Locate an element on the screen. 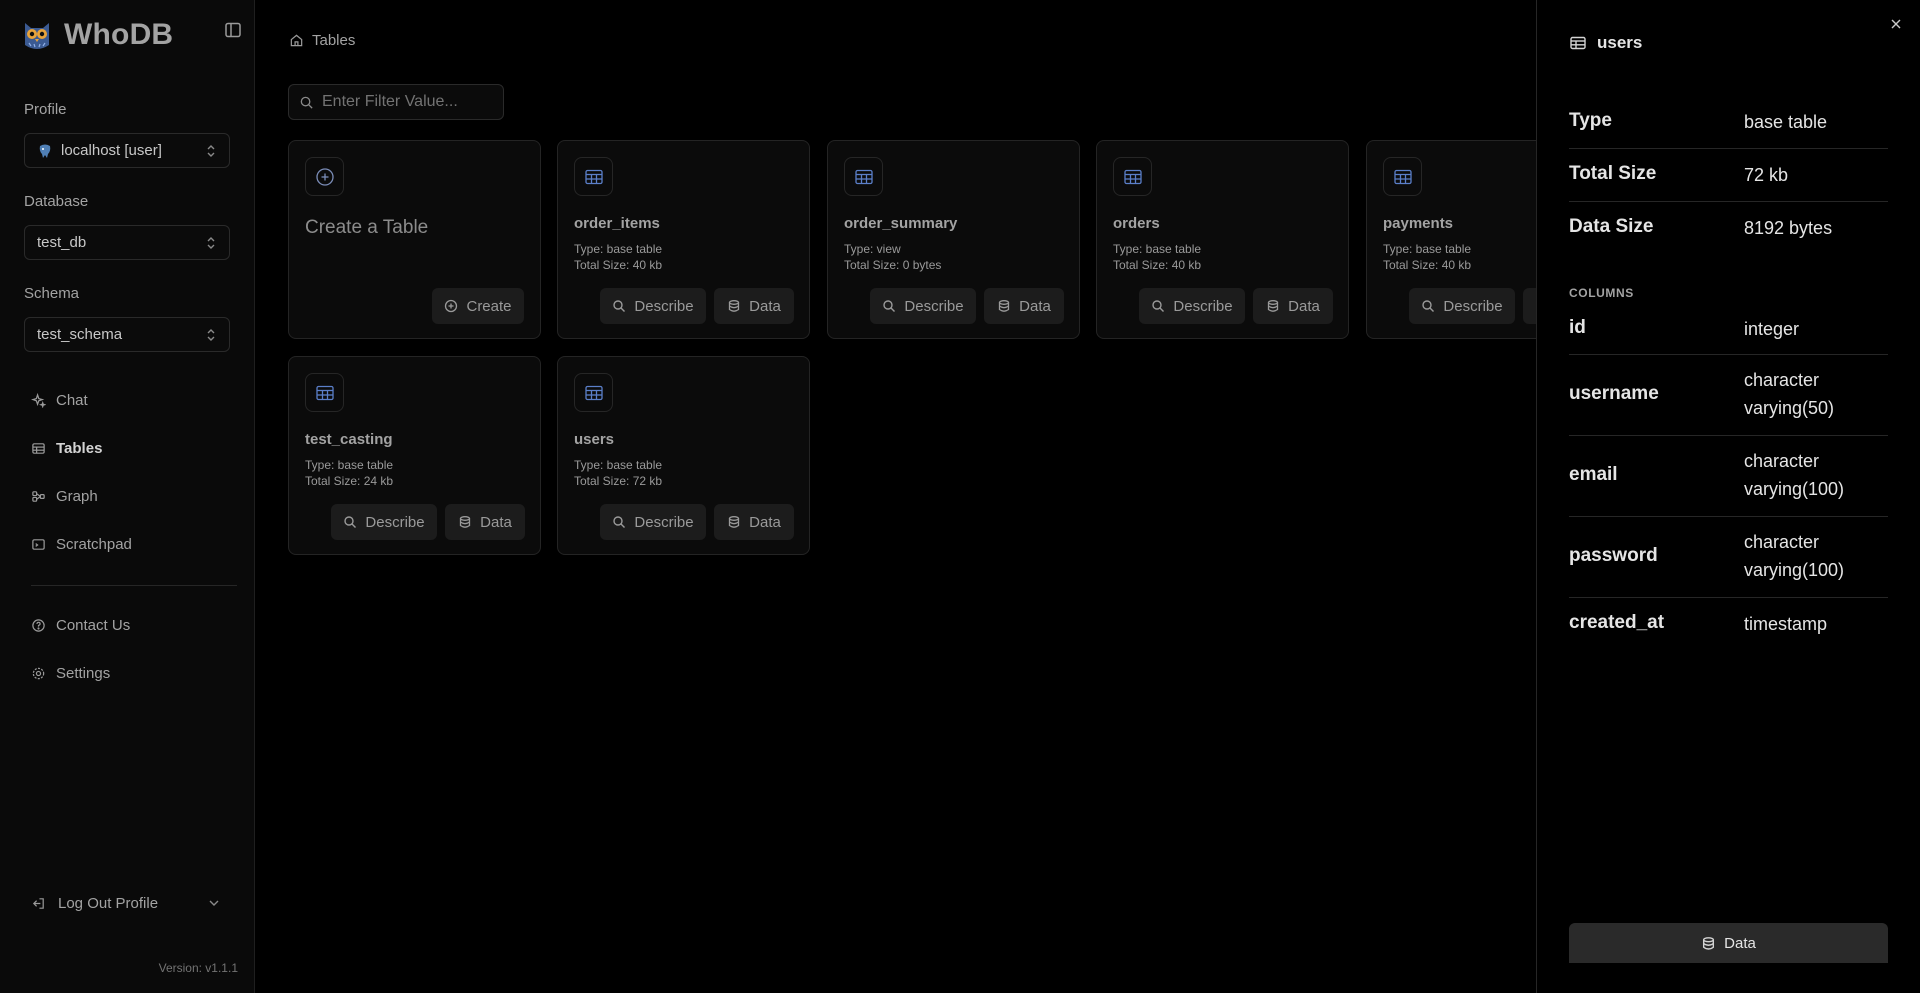 The height and width of the screenshot is (993, 1920). prop-value: 72 kb is located at coordinates (1766, 175).